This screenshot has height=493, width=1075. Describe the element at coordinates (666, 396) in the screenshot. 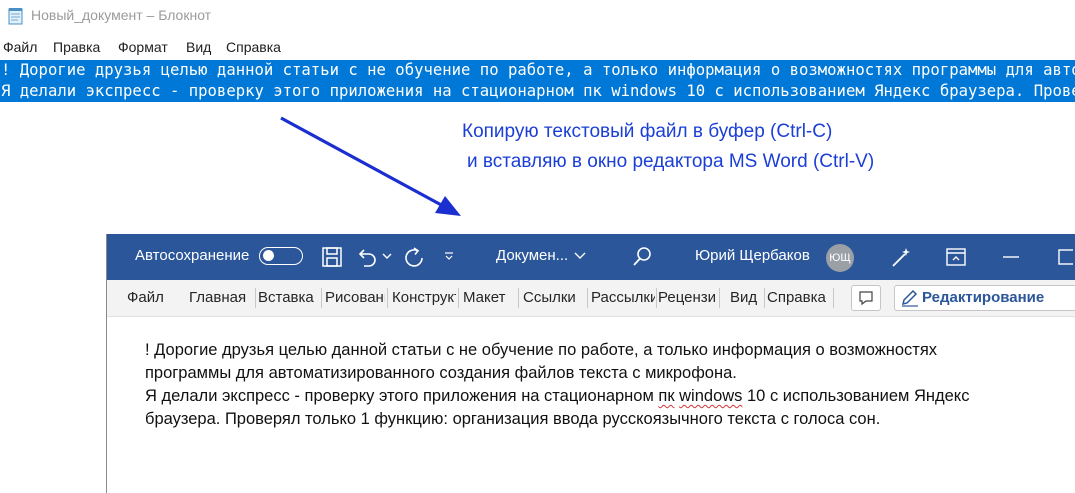

I see `spelling-flag-pk: пк` at that location.